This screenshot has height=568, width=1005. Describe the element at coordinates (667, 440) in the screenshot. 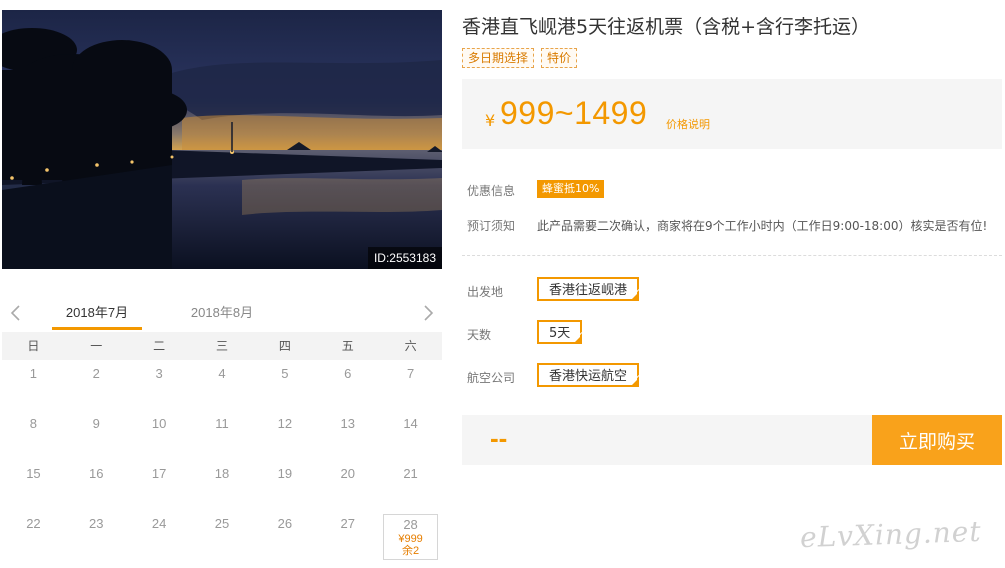

I see `purchase-bar: --` at that location.